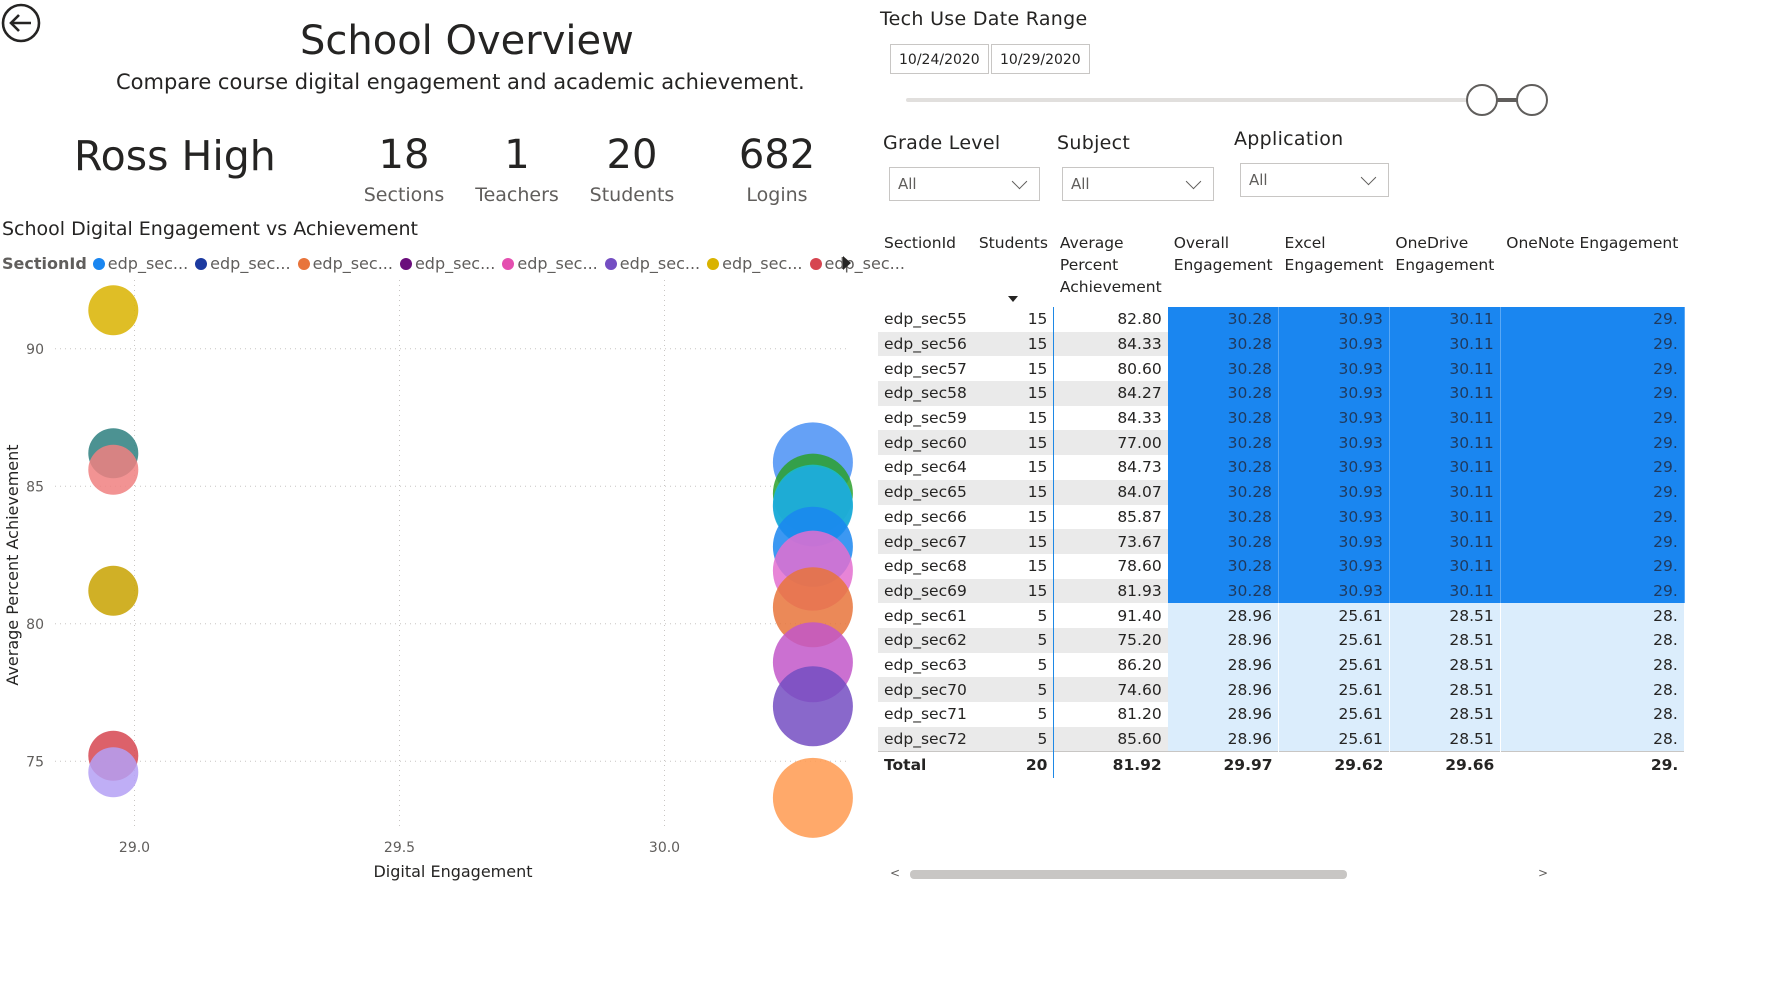 This screenshot has width=1770, height=996. I want to click on table-row: edp_sec69 15 81.93 30.28 30.93 30.11 29., so click(1281, 591).